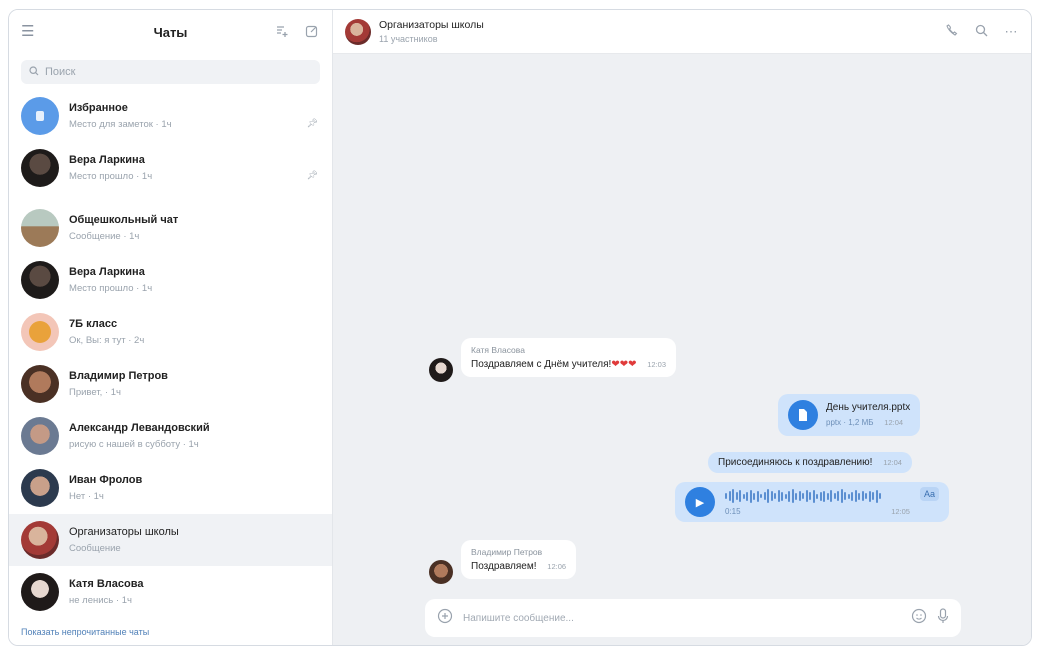 The width and height of the screenshot is (1039, 653). Describe the element at coordinates (170, 540) in the screenshot. I see `chat-item-organizers: Организаторы школы Сообщение` at that location.